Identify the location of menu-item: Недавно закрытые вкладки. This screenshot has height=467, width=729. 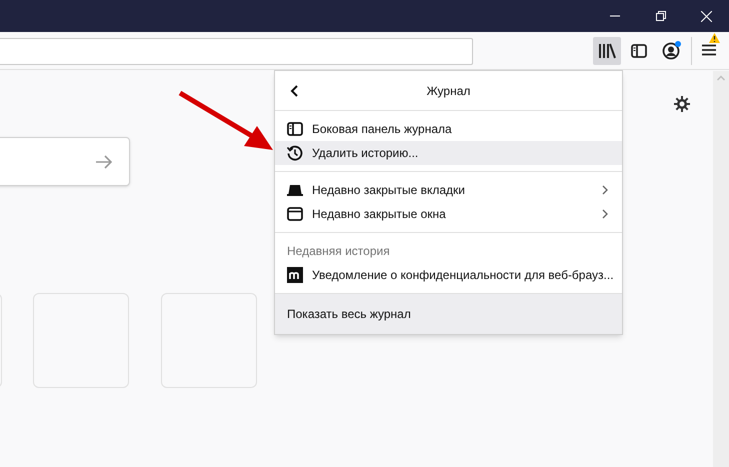
(448, 190).